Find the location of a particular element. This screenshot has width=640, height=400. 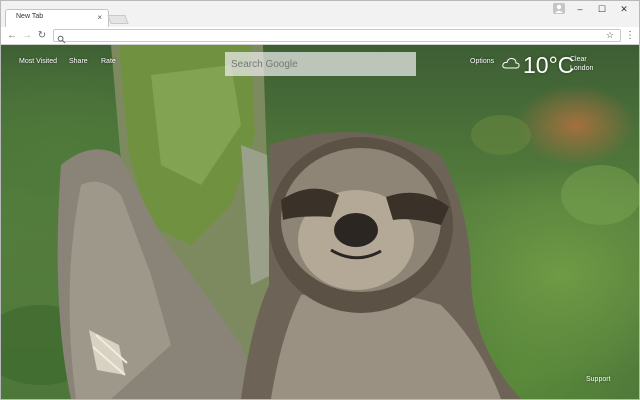

address-bar: ☆ is located at coordinates (337, 36).